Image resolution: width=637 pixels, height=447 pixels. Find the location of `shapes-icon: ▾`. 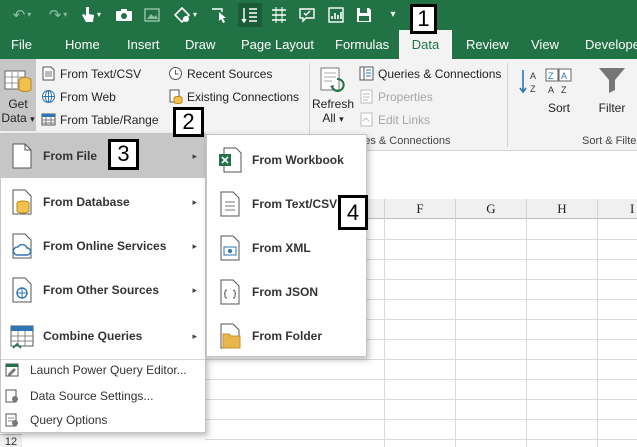

shapes-icon: ▾ is located at coordinates (185, 15).